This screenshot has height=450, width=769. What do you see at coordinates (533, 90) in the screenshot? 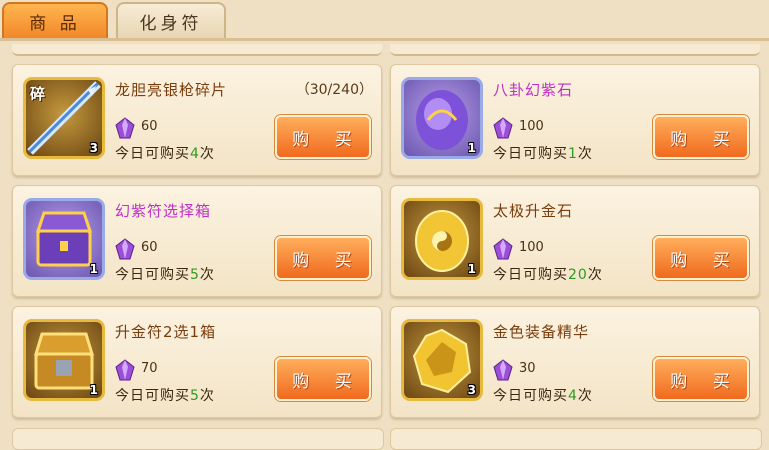
I see `item-name: 八卦幻紫石` at bounding box center [533, 90].